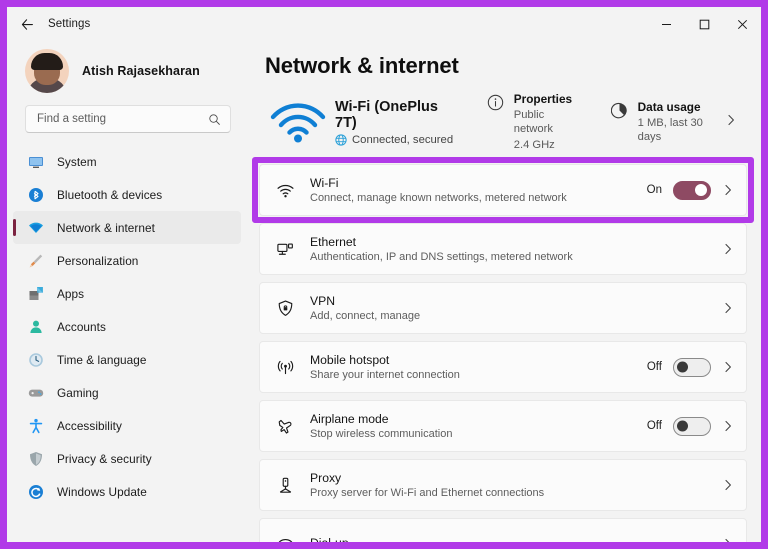 This screenshot has height=549, width=768. I want to click on sidebar-item-label: Time & language, so click(102, 359).